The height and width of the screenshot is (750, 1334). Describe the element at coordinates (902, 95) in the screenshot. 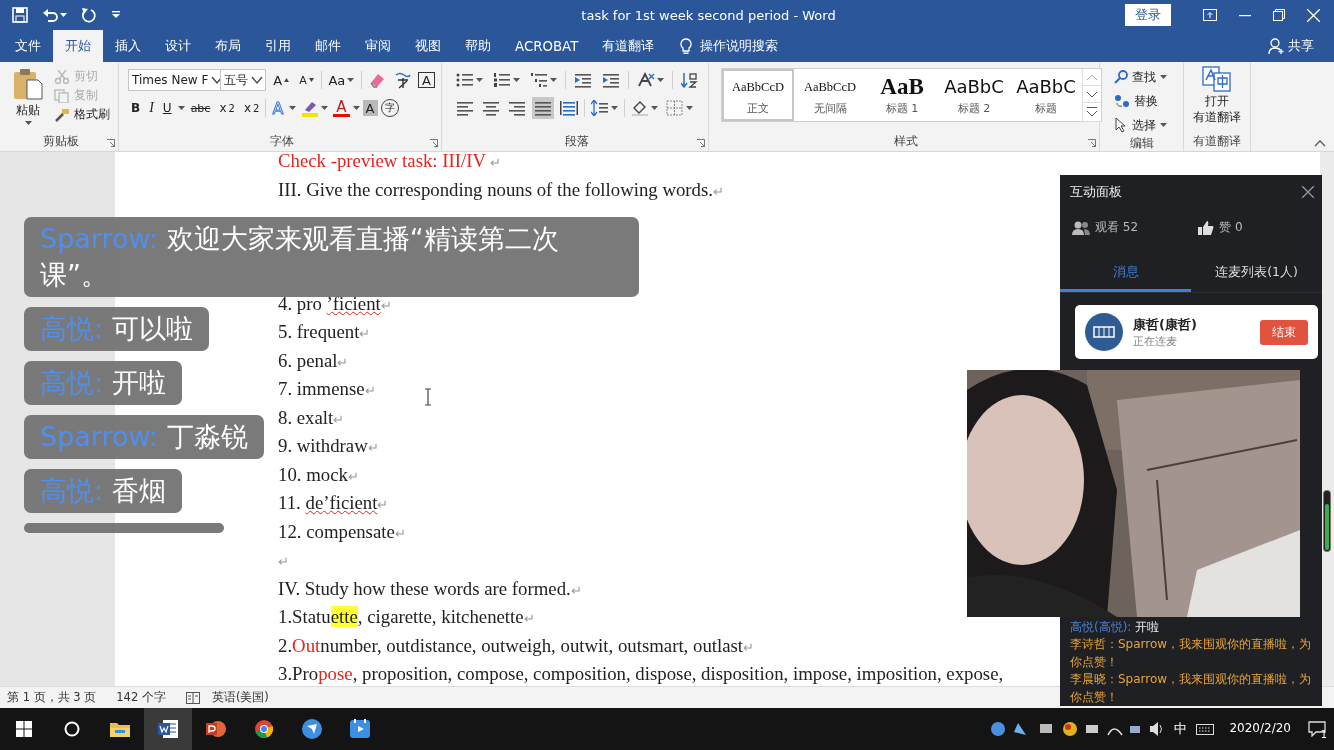

I see `style-item: AaB 标题 1` at that location.